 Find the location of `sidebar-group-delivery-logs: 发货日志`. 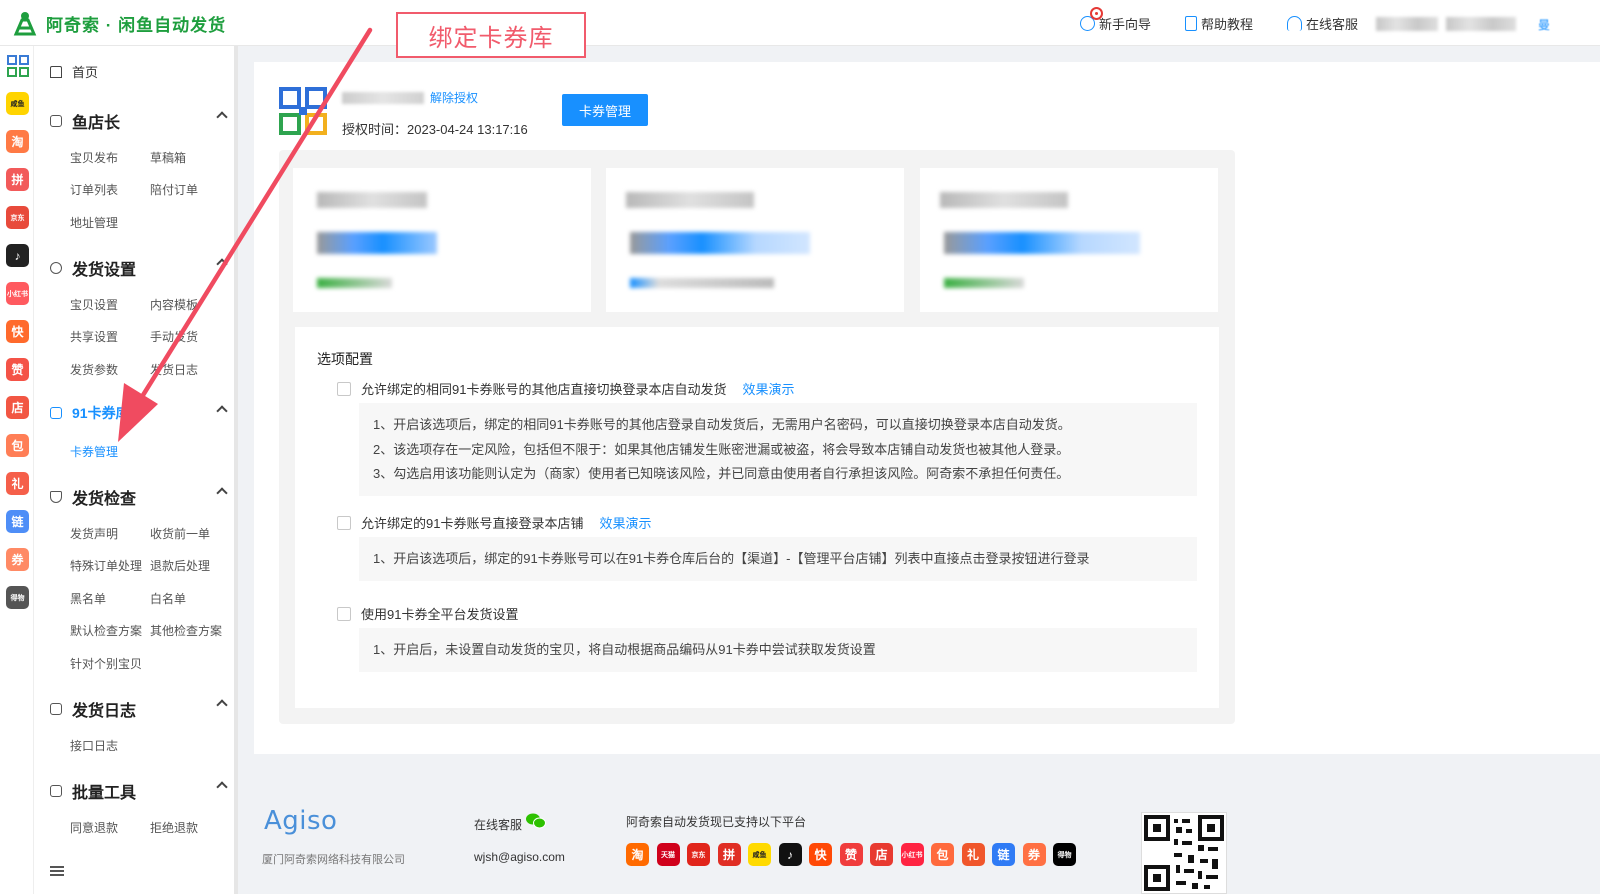

sidebar-group-delivery-logs: 发货日志 is located at coordinates (139, 709).